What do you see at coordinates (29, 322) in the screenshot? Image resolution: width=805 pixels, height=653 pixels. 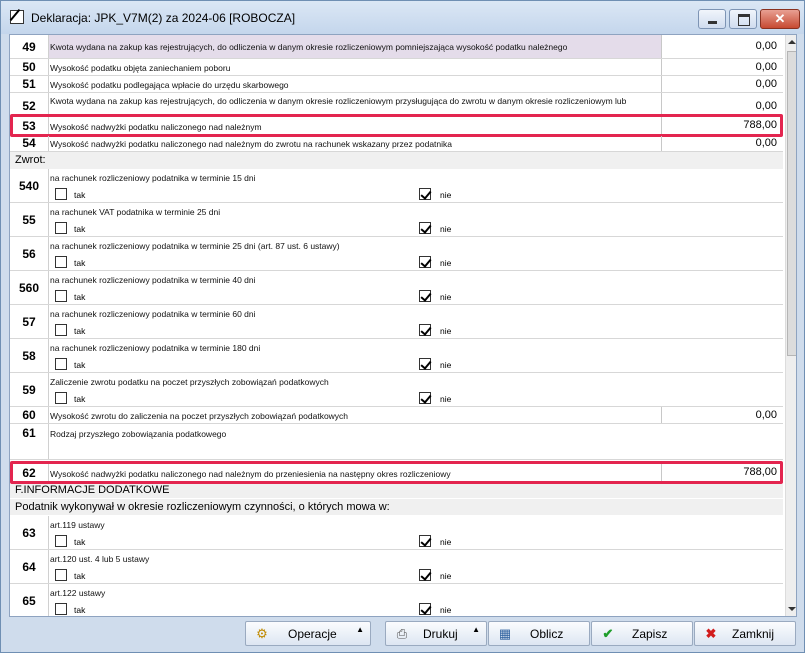 I see `row-number: 57` at bounding box center [29, 322].